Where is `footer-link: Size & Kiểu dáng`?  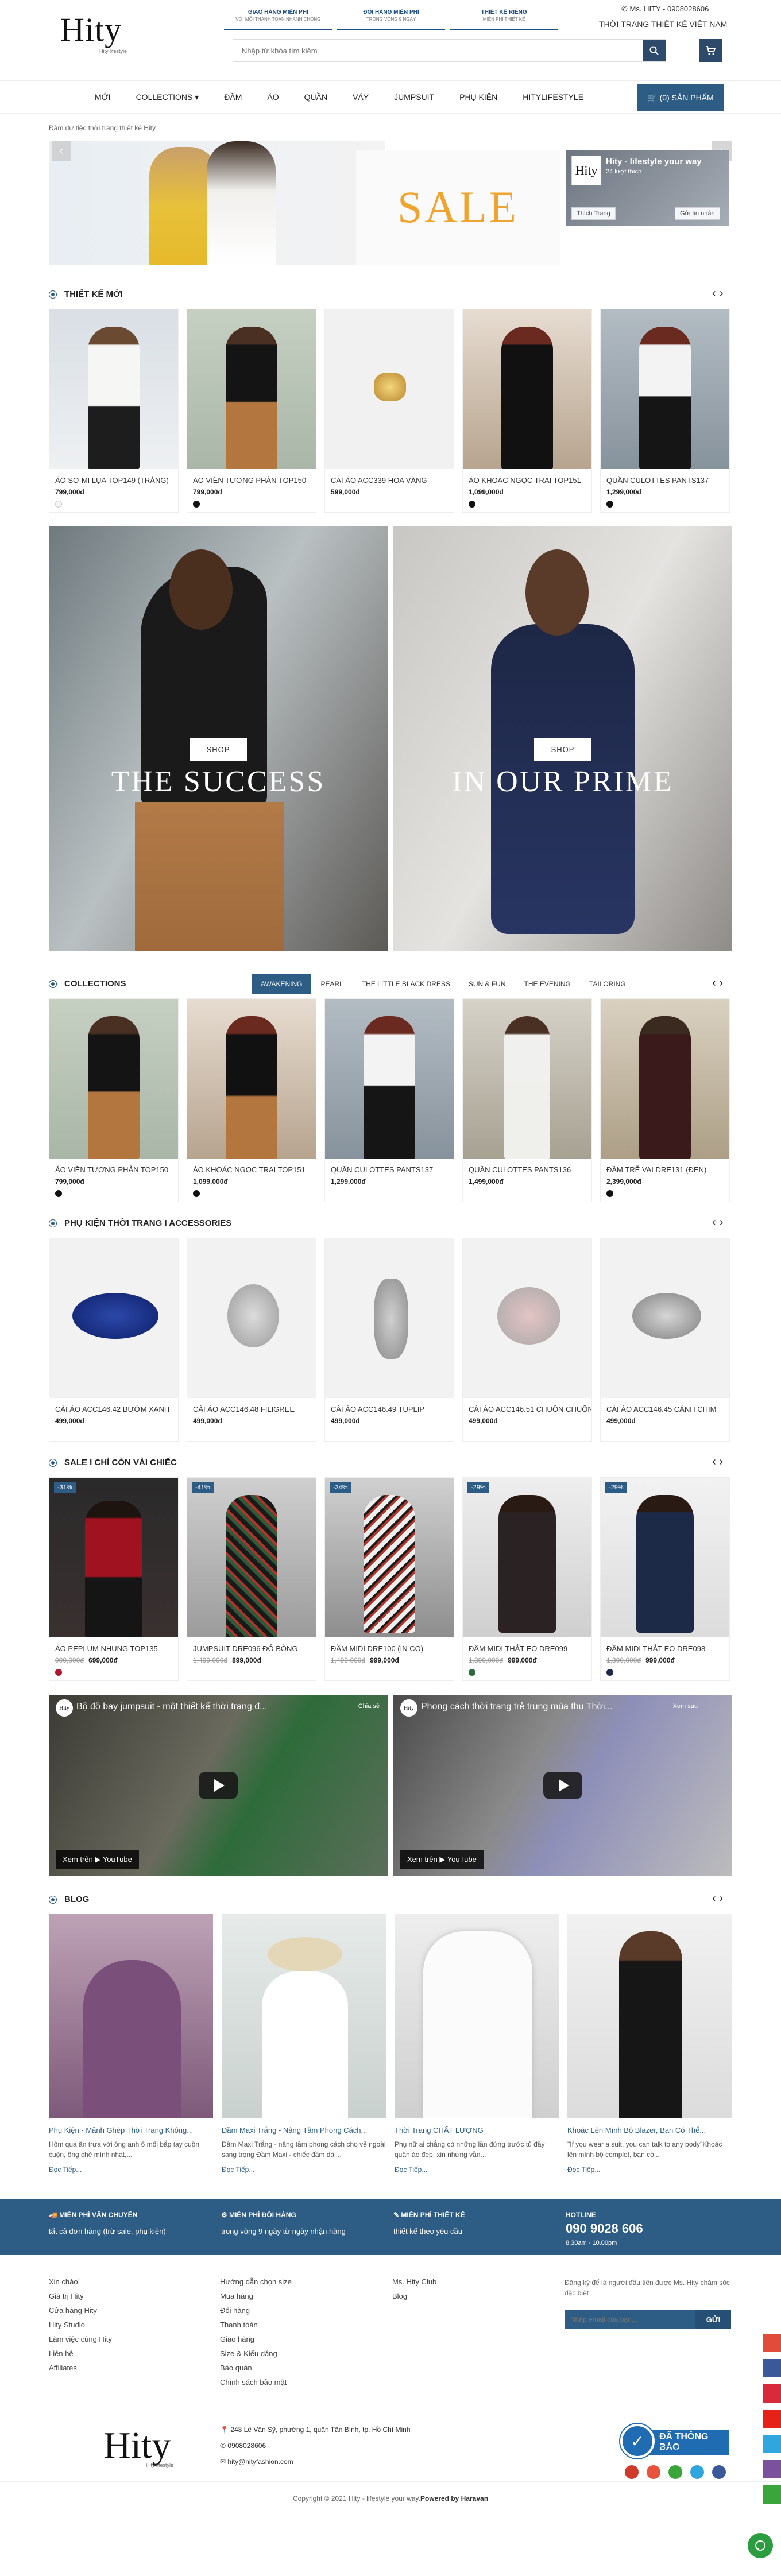
footer-link: Size & Kiểu dáng is located at coordinates (256, 2353).